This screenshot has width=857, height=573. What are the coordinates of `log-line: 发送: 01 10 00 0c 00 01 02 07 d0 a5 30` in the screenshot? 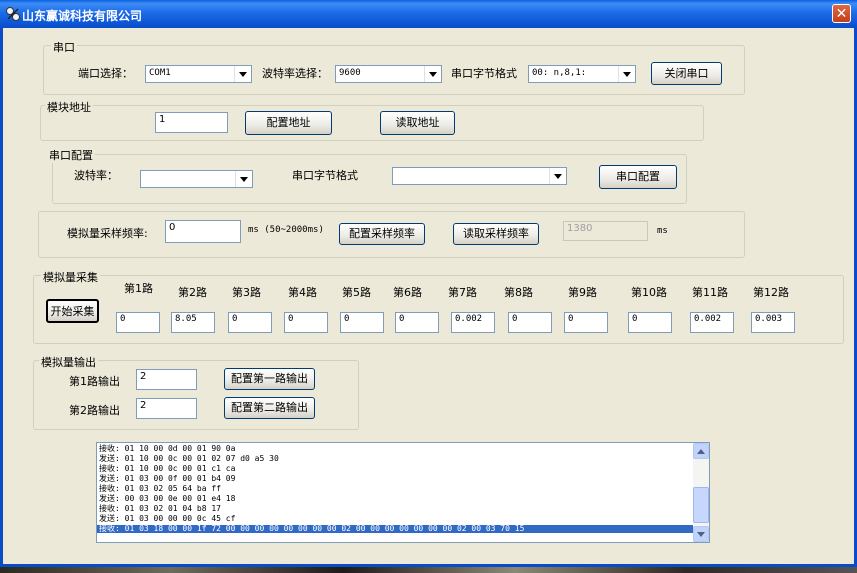 It's located at (189, 459).